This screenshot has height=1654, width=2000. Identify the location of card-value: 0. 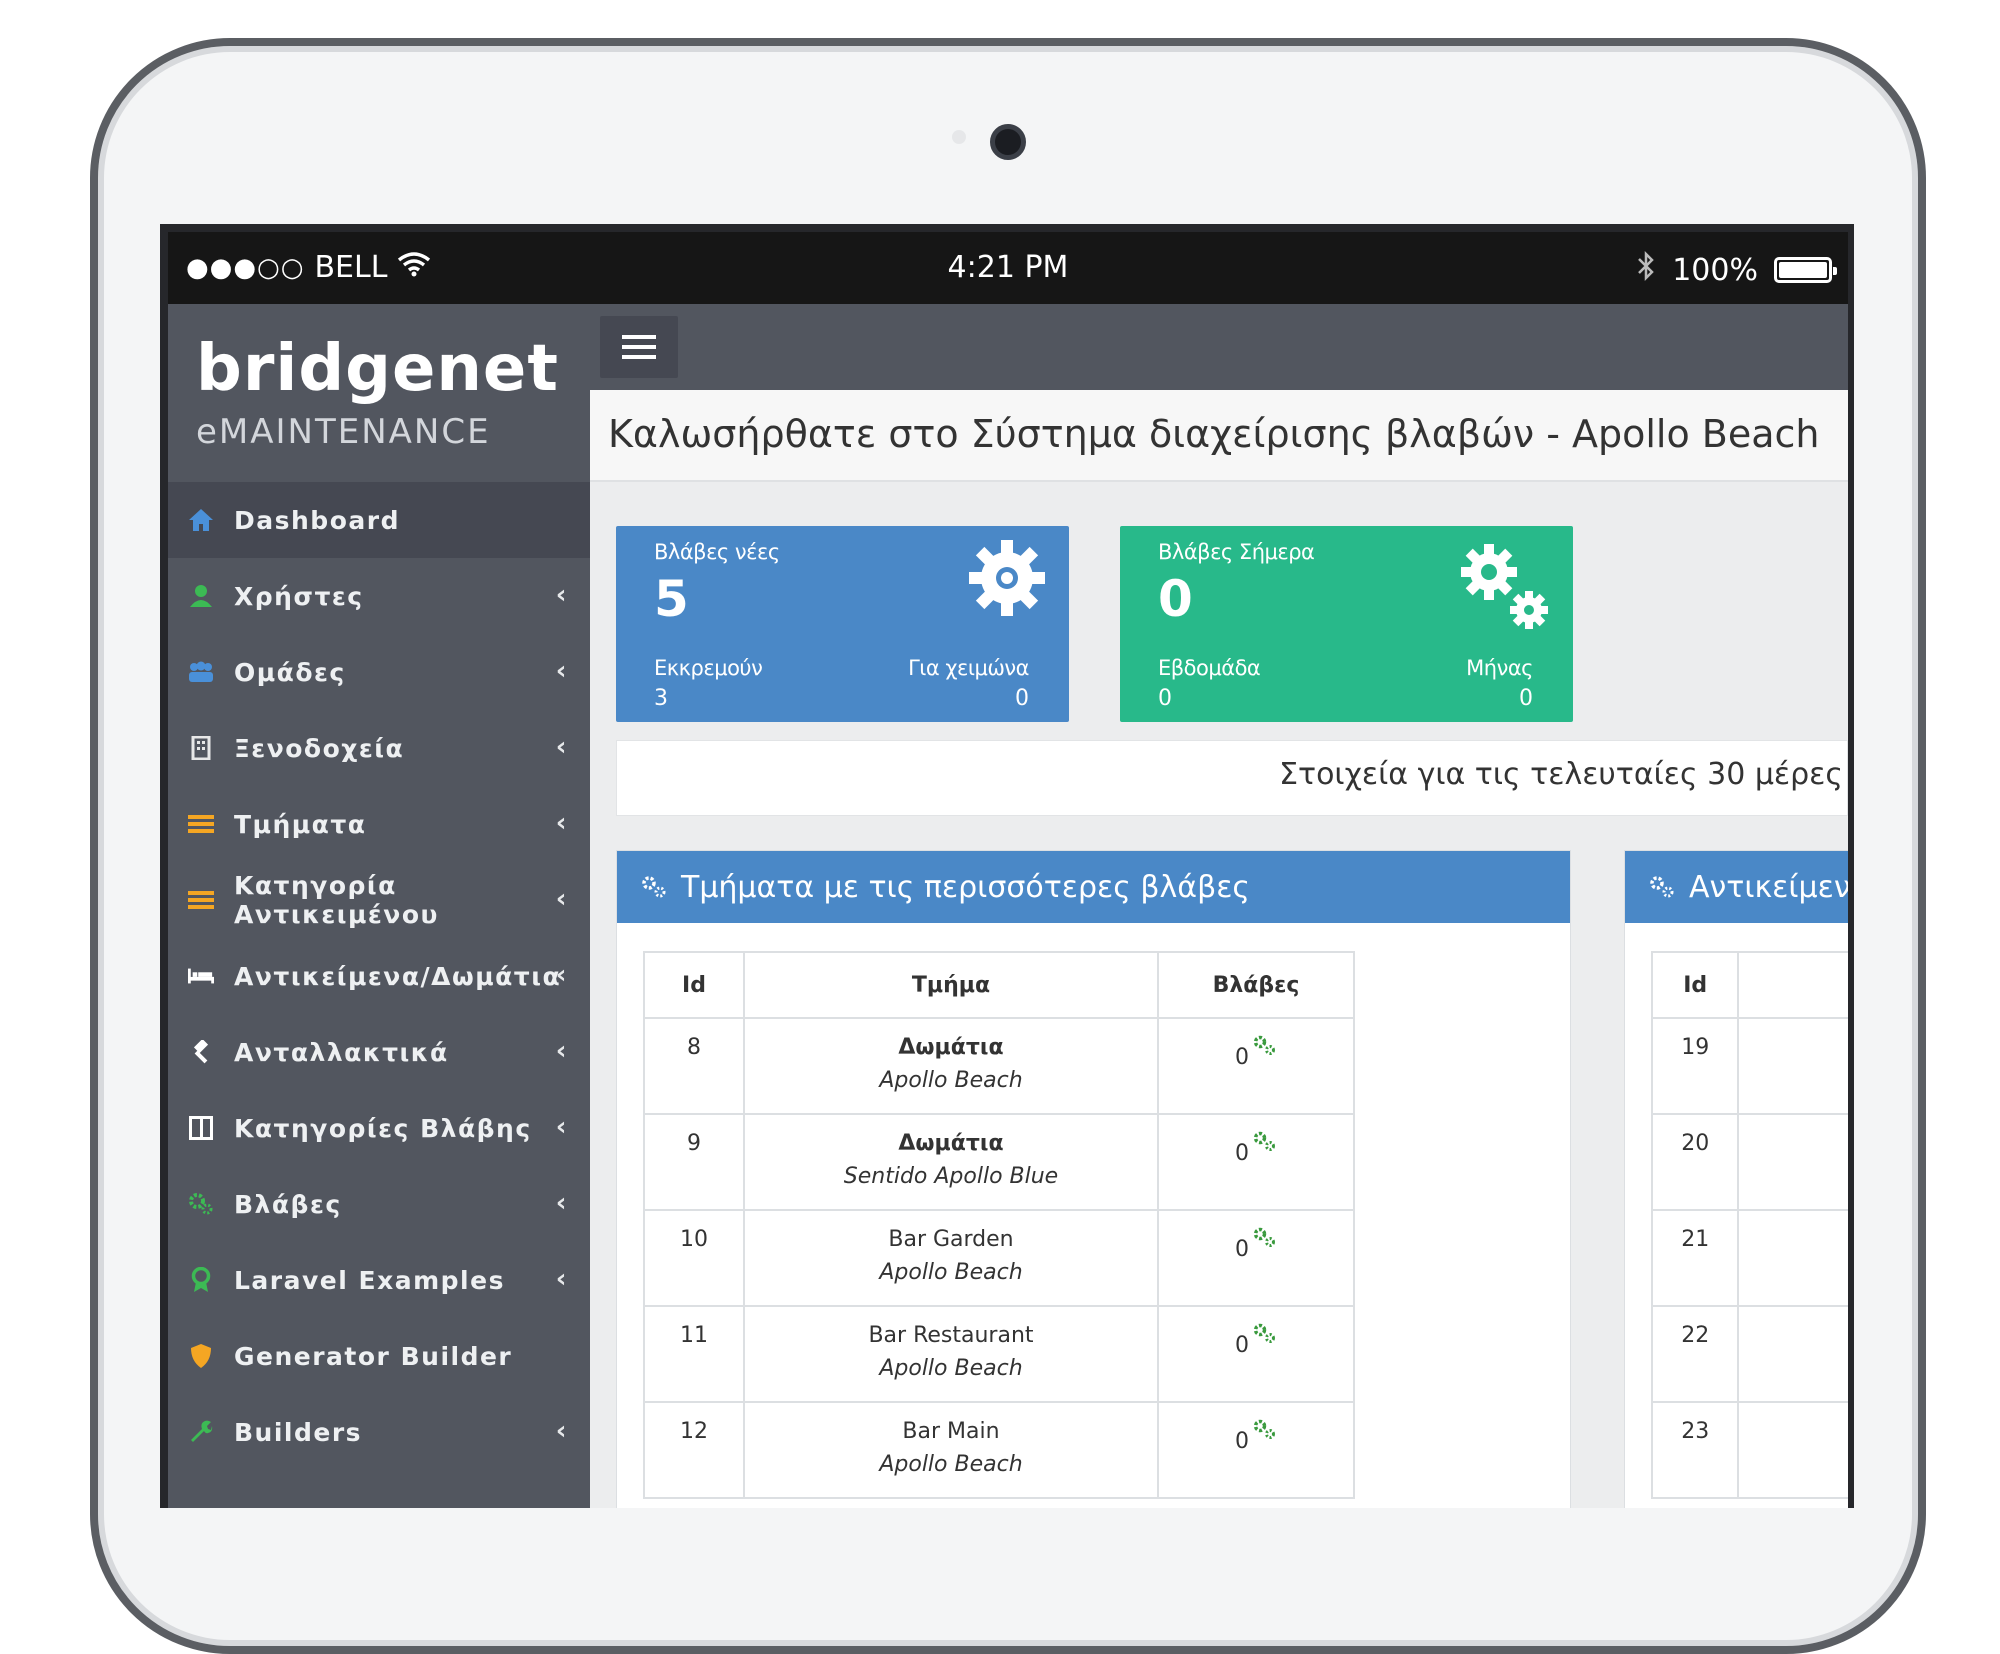
(1175, 599).